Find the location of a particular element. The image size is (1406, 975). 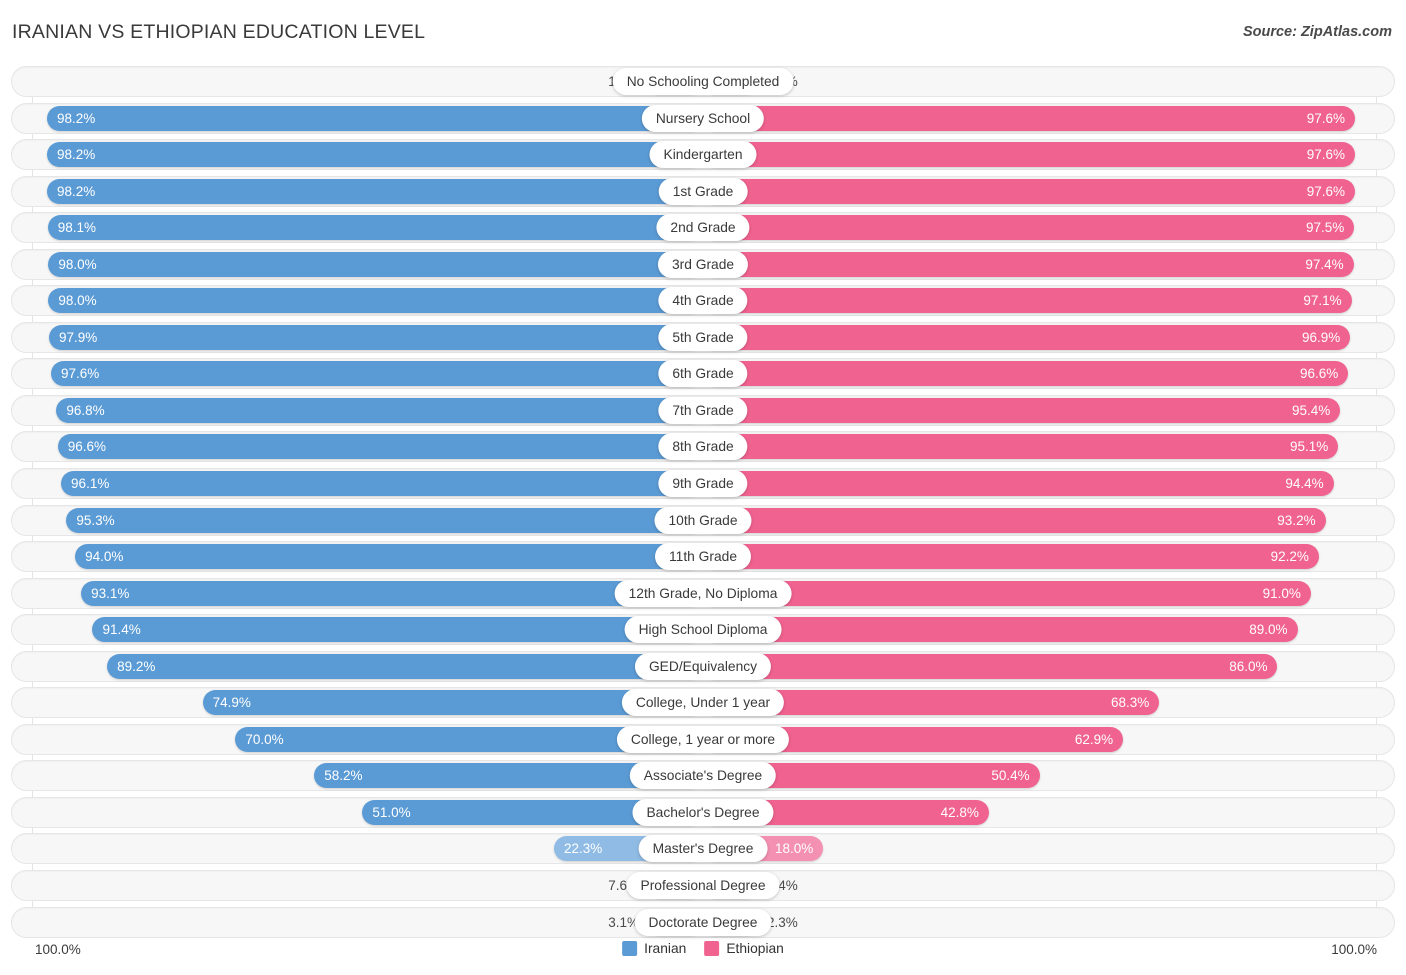

category-label: 2nd Grade is located at coordinates (703, 228).